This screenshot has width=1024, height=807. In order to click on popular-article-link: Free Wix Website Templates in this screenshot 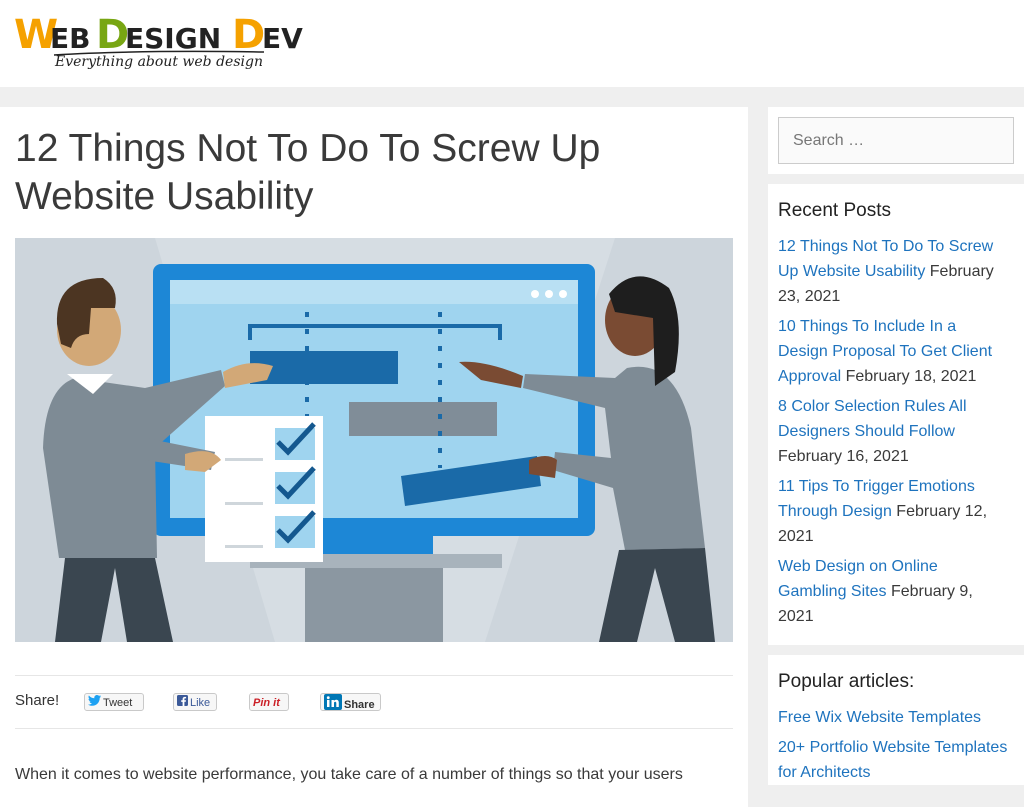, I will do `click(879, 717)`.